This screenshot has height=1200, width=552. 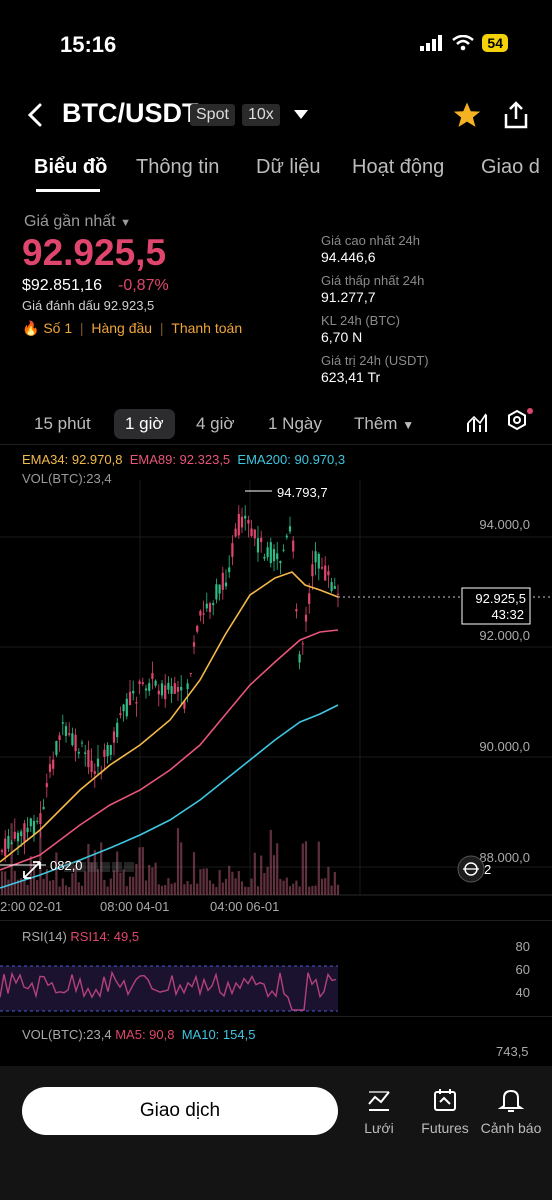 I want to click on pair-title: BTC/USDT, so click(x=130, y=113).